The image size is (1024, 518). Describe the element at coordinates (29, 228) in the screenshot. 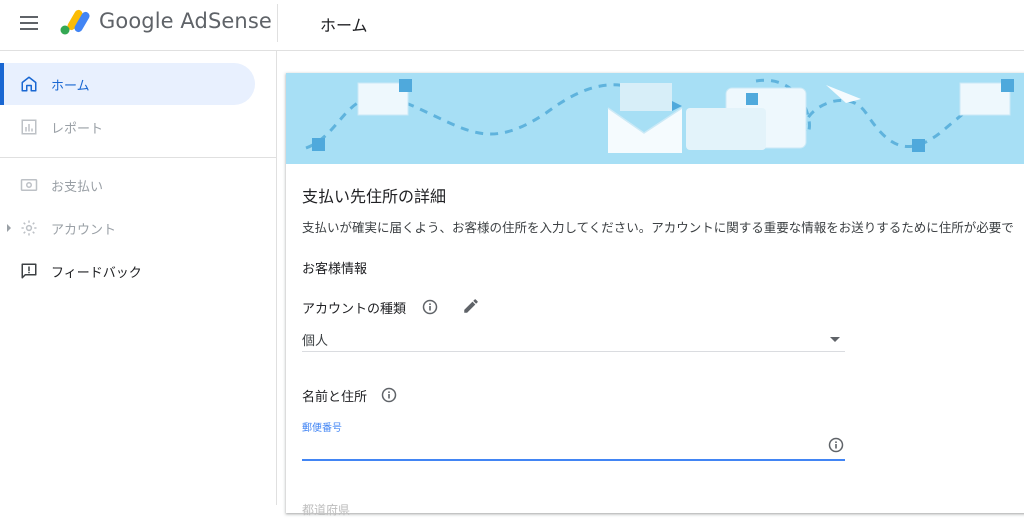

I see `gear-icon` at that location.